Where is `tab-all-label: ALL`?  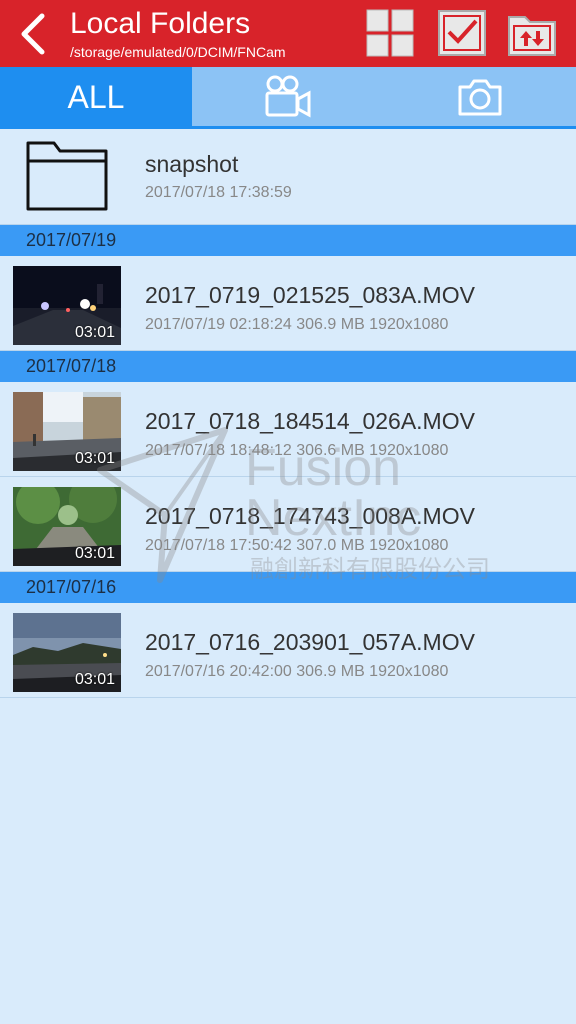
tab-all-label: ALL is located at coordinates (96, 96).